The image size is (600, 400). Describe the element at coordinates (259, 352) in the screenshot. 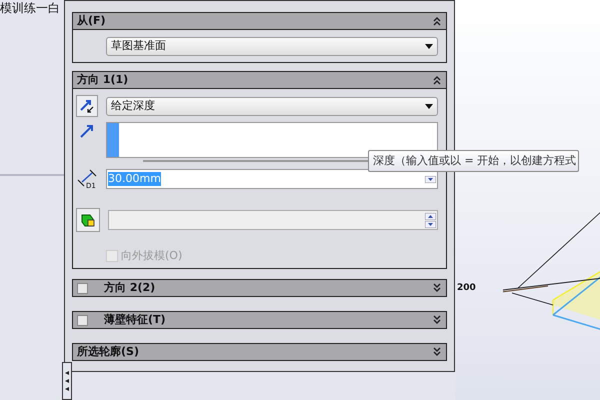

I see `section-header: 所选轮廓(S)` at that location.